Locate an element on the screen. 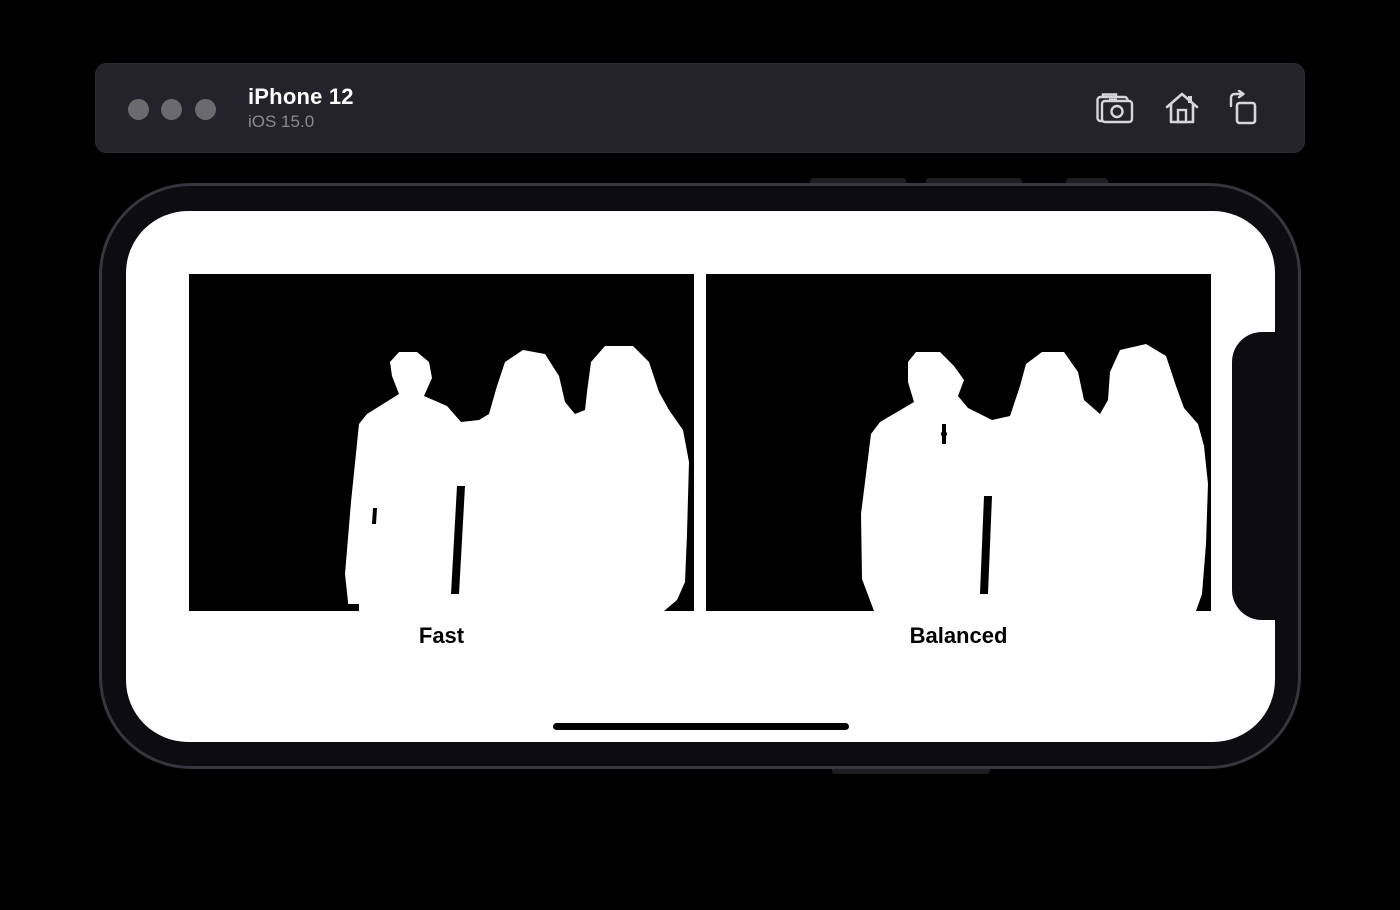 This screenshot has width=1400, height=910. zoom-window-button is located at coordinates (205, 109).